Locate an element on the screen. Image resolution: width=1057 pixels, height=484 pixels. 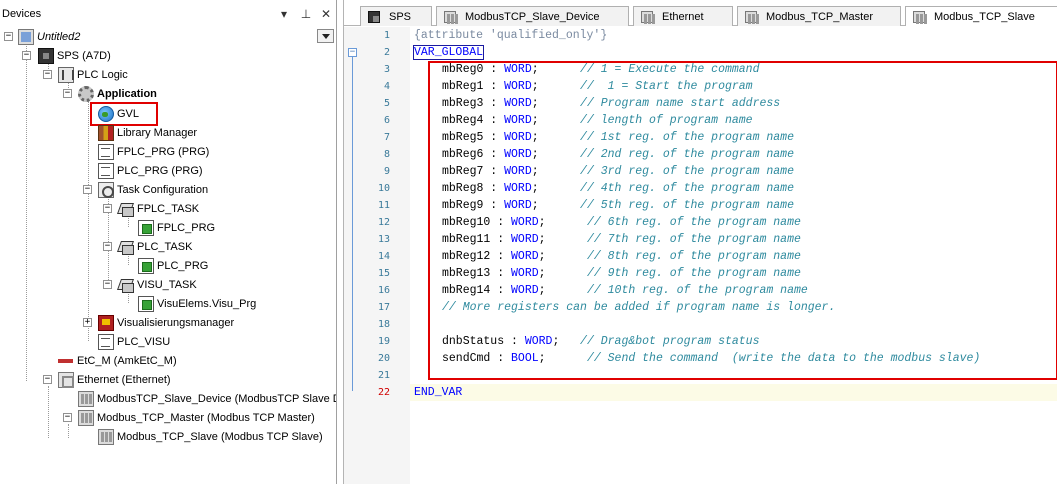
tab-modbus-tcp-slave: Modbus_TCP_Slave is located at coordinates (981, 16).